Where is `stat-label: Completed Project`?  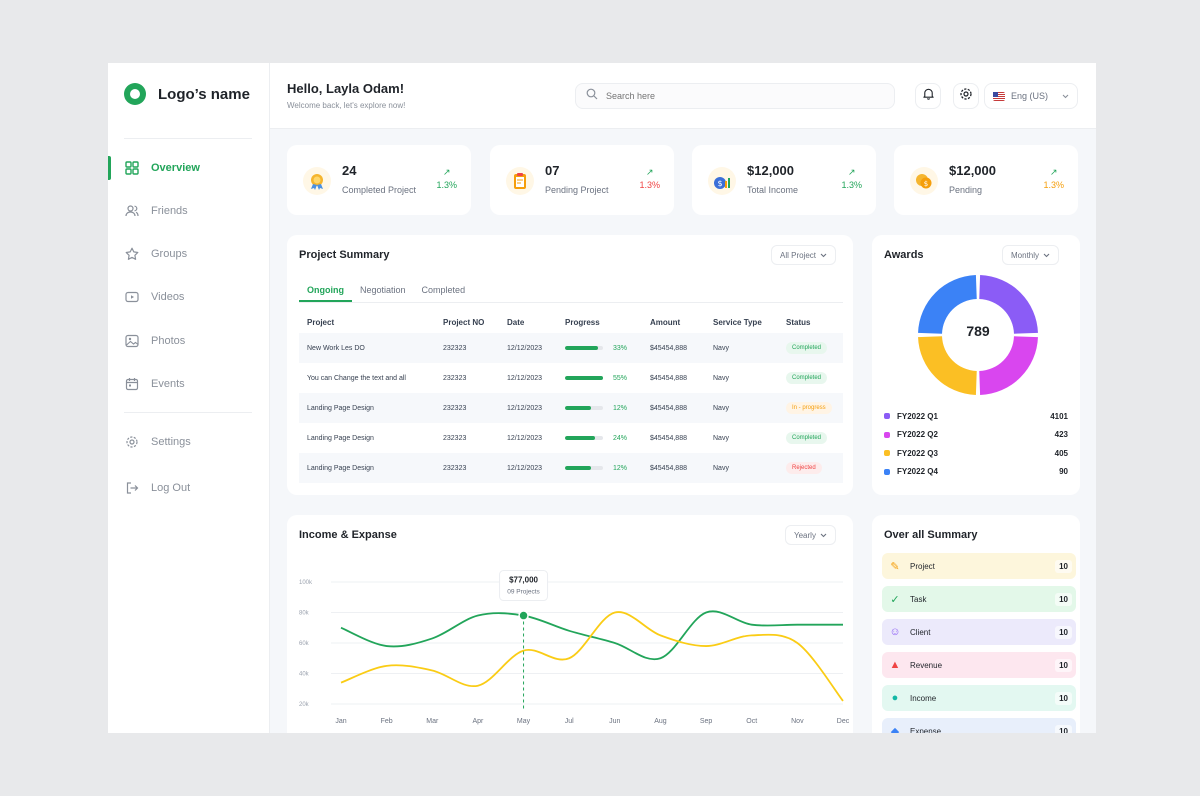 stat-label: Completed Project is located at coordinates (379, 190).